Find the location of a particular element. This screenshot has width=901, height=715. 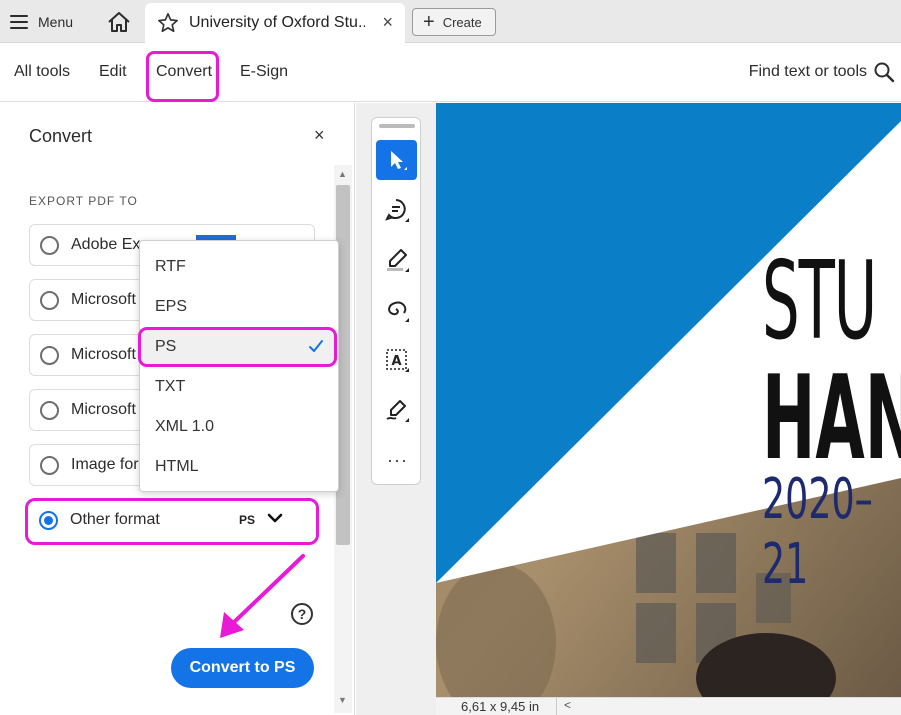

option-label: Image for is located at coordinates (105, 464).